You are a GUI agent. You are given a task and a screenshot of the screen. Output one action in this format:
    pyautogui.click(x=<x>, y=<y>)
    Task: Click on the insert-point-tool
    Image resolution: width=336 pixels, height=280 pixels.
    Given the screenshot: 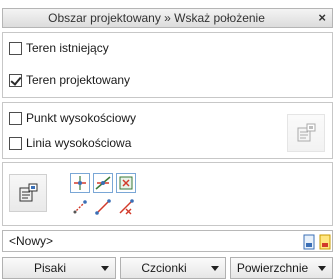 What is the action you would take?
    pyautogui.click(x=80, y=183)
    